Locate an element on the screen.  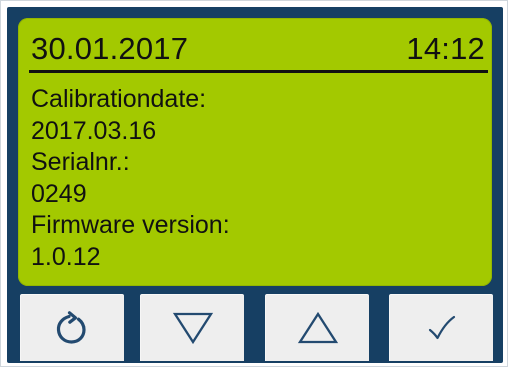
calibration-date-label: Calibrationdate: is located at coordinates (119, 99).